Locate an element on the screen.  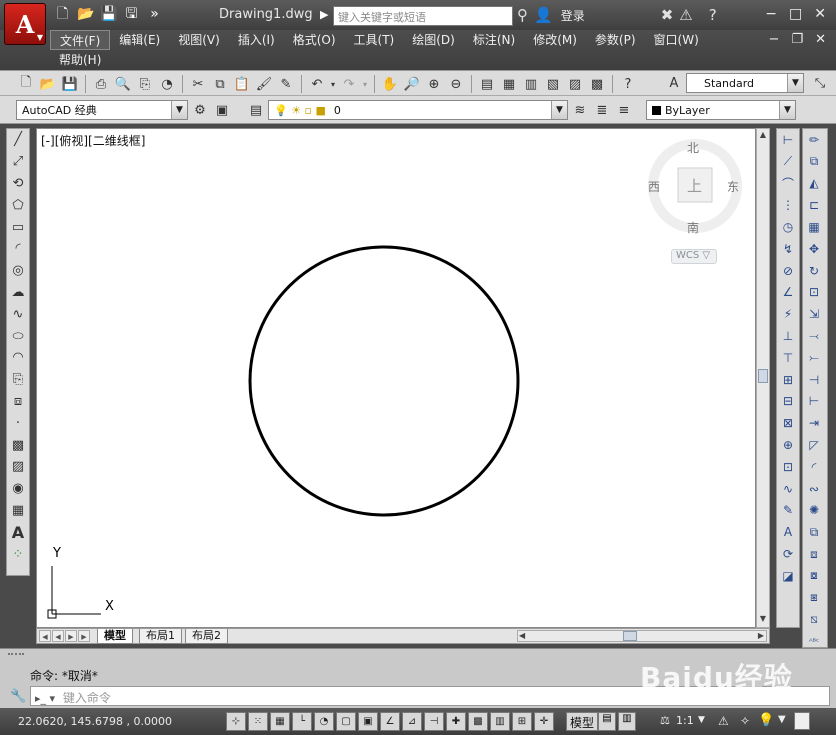
edit-text-icon: A is located at coordinates (788, 532).